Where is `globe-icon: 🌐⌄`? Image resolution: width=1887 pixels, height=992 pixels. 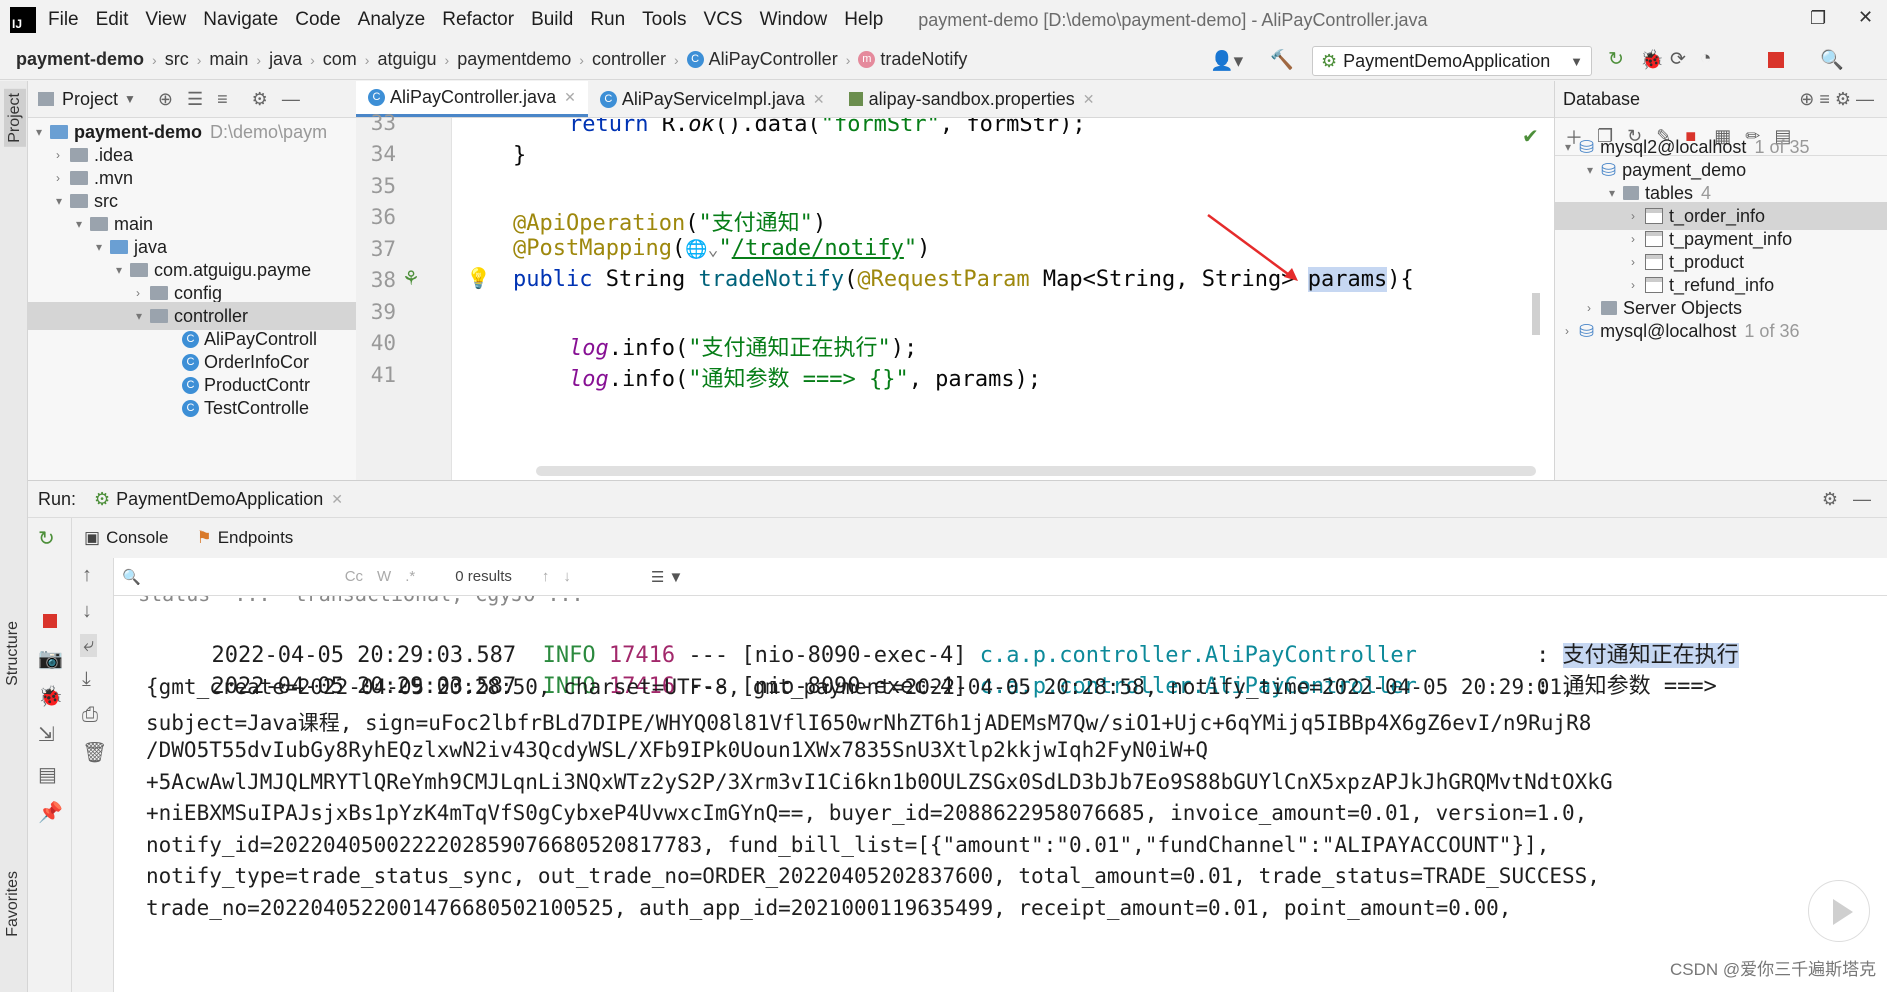
globe-icon: 🌐⌄ is located at coordinates (701, 249).